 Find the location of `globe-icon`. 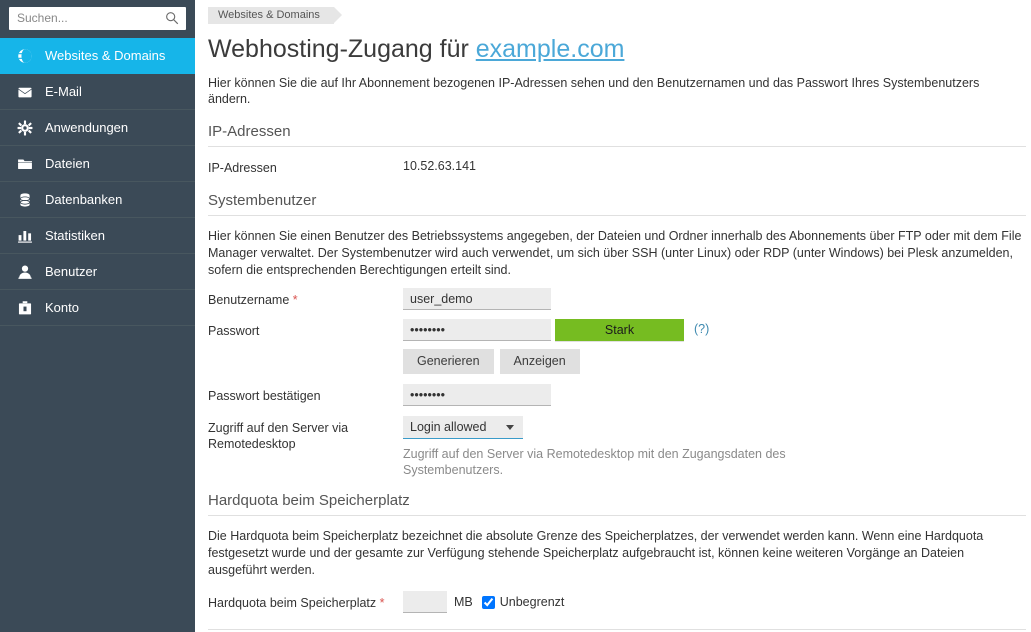

globe-icon is located at coordinates (25, 56).